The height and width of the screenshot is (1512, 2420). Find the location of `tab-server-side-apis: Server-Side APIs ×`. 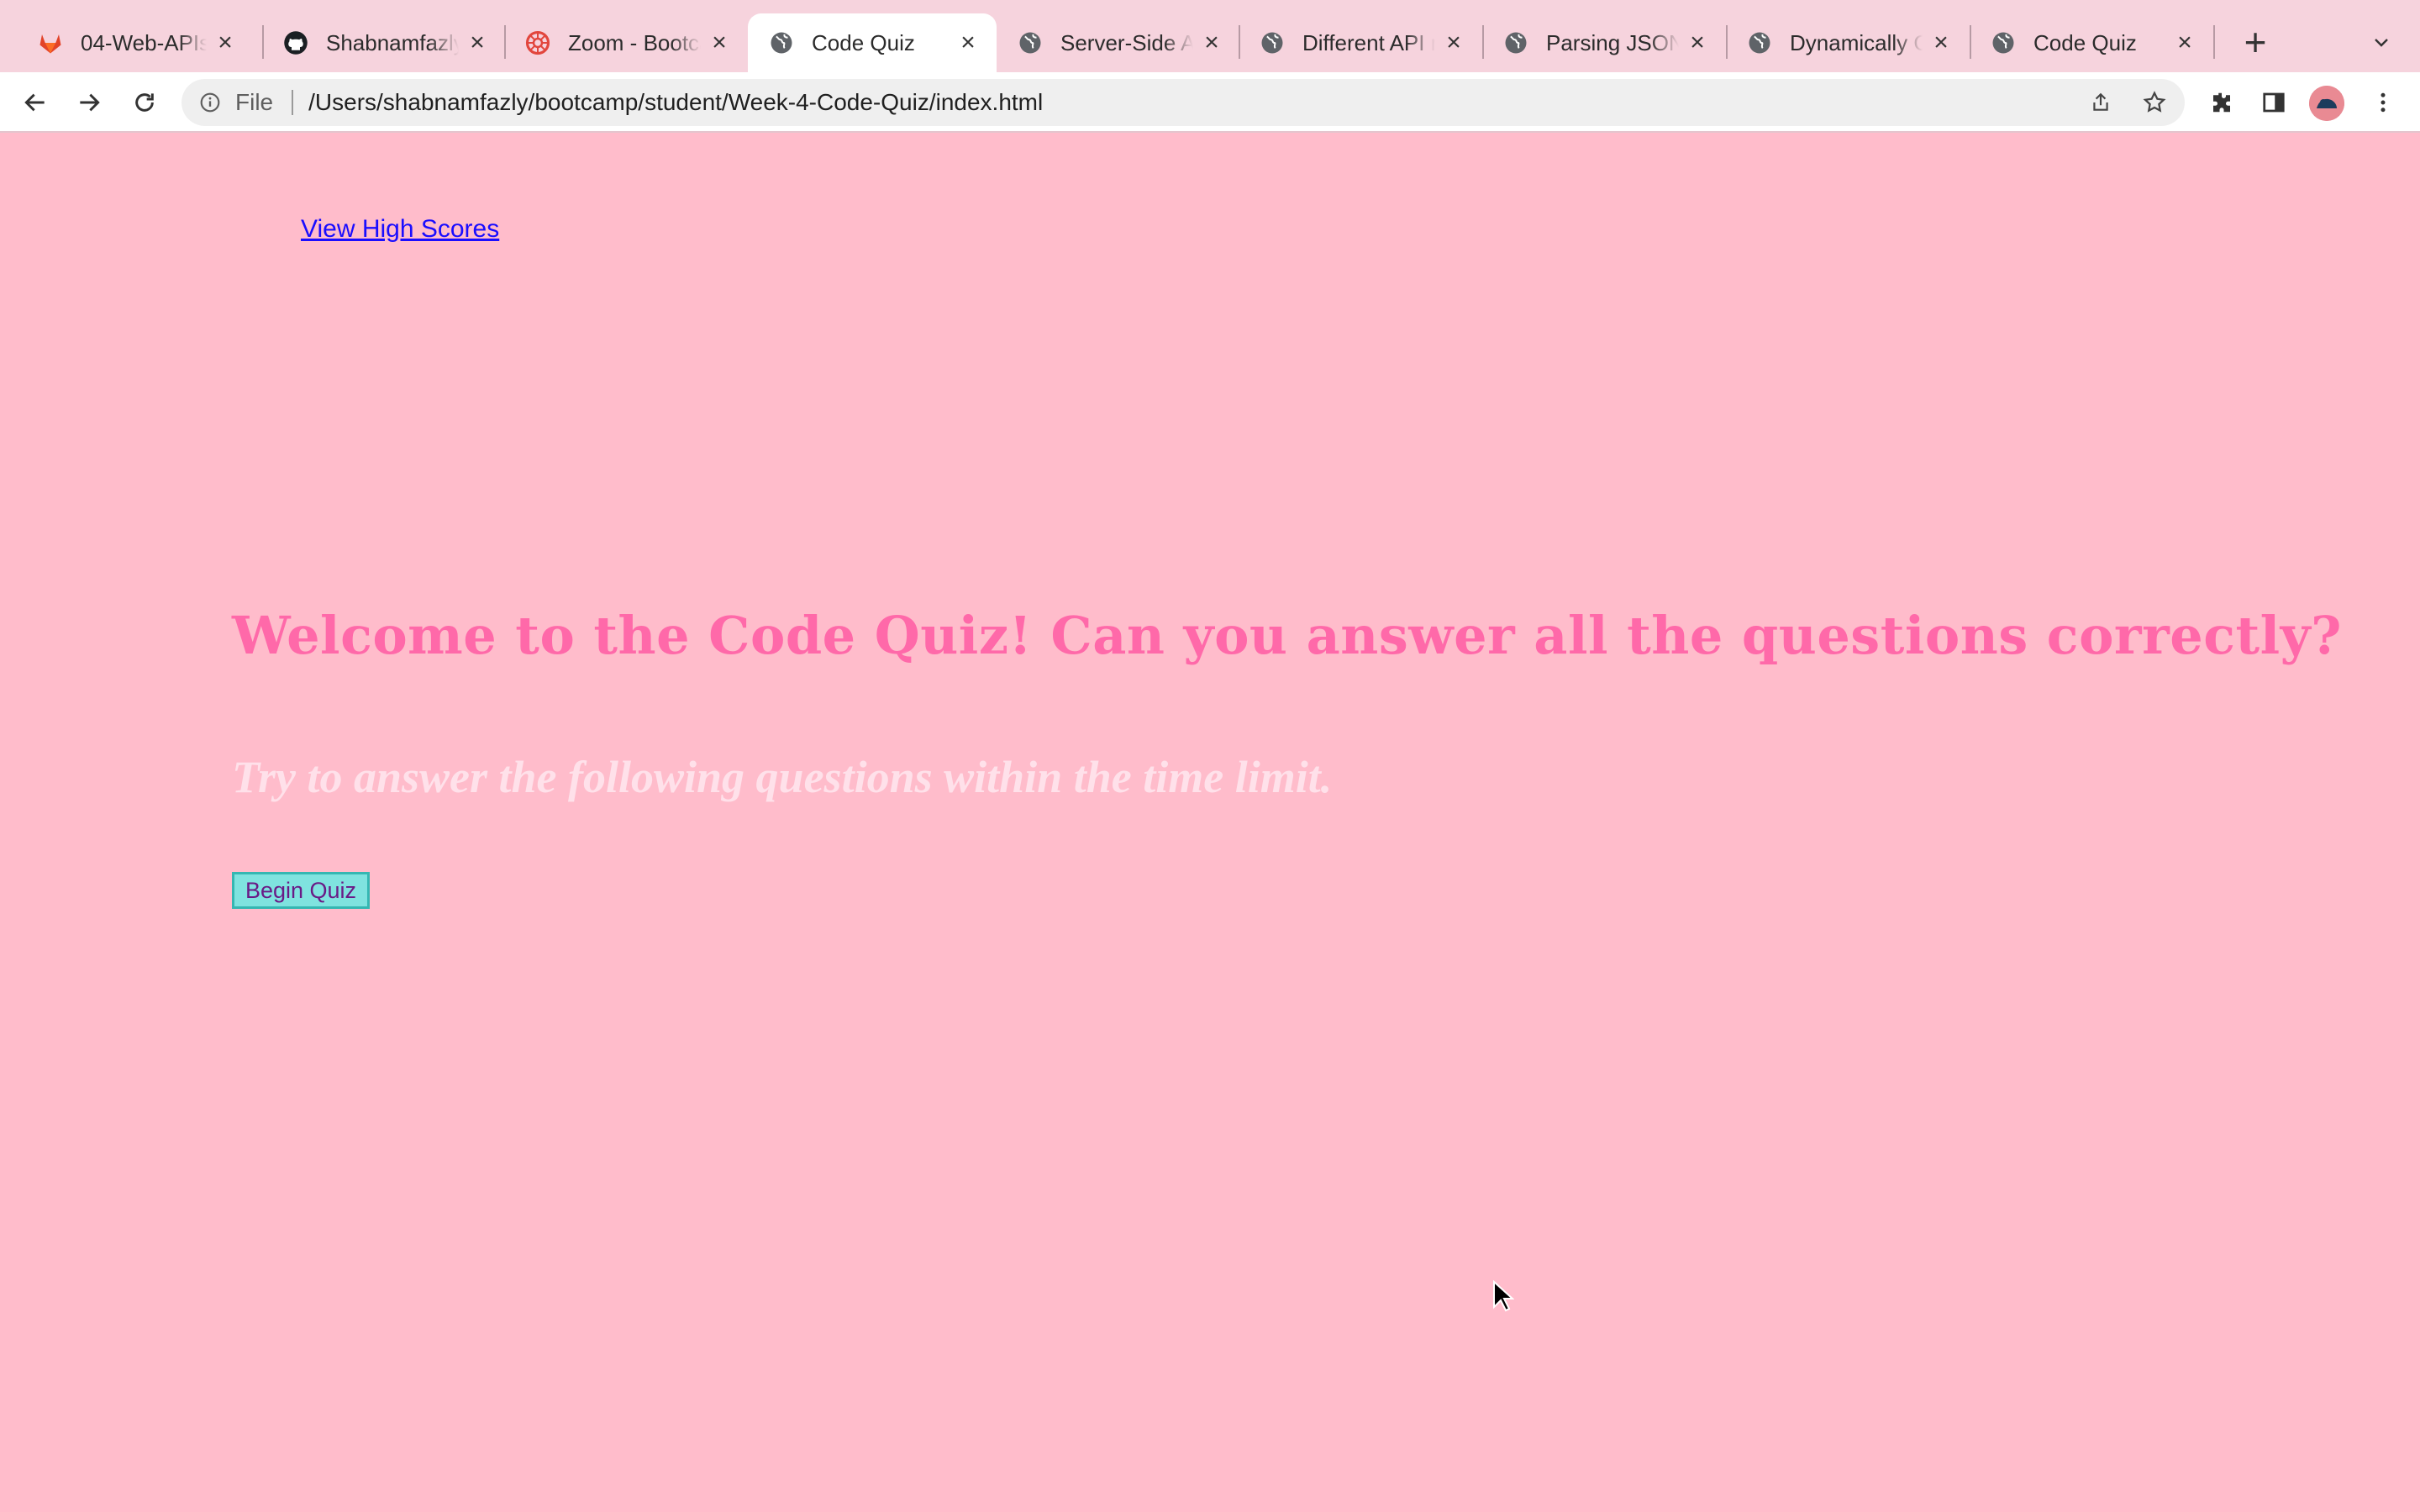

tab-server-side-apis: Server-Side APIs × is located at coordinates (1118, 42).